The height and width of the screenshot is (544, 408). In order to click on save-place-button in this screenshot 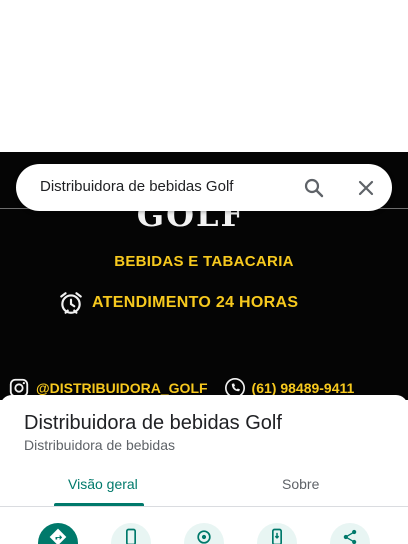, I will do `click(204, 533)`.